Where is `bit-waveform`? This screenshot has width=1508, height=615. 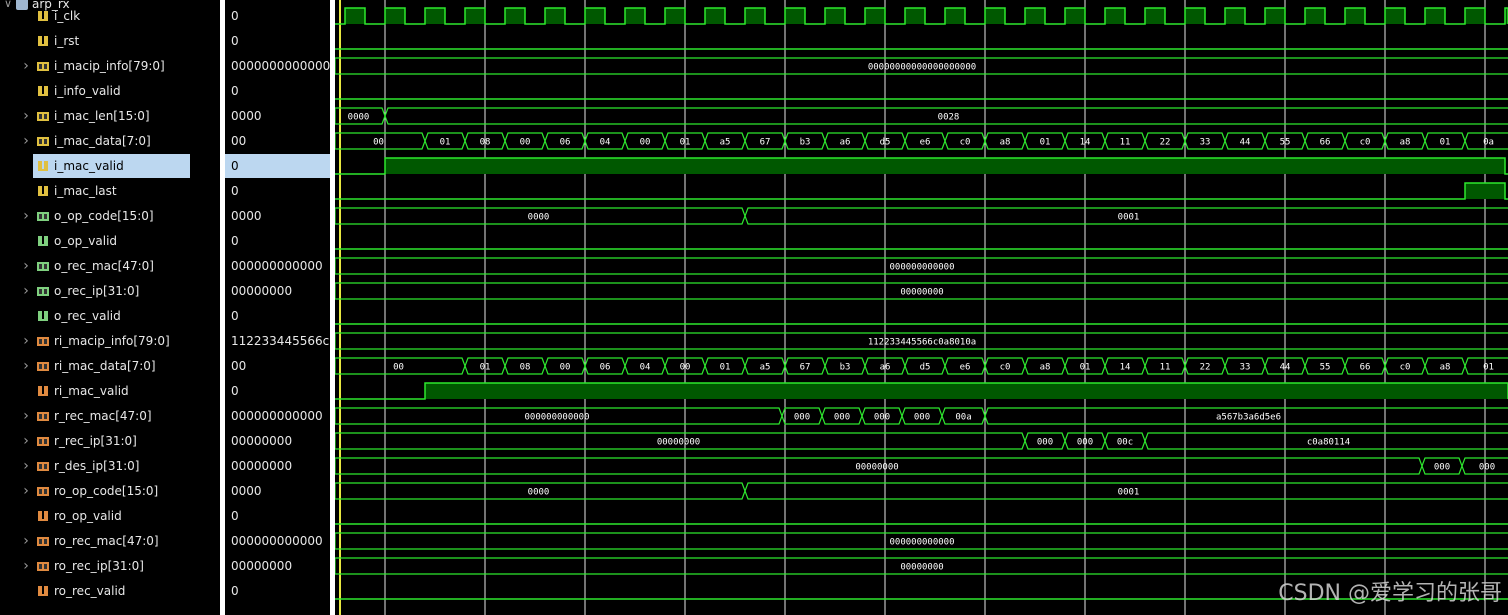
bit-waveform is located at coordinates (921, 391).